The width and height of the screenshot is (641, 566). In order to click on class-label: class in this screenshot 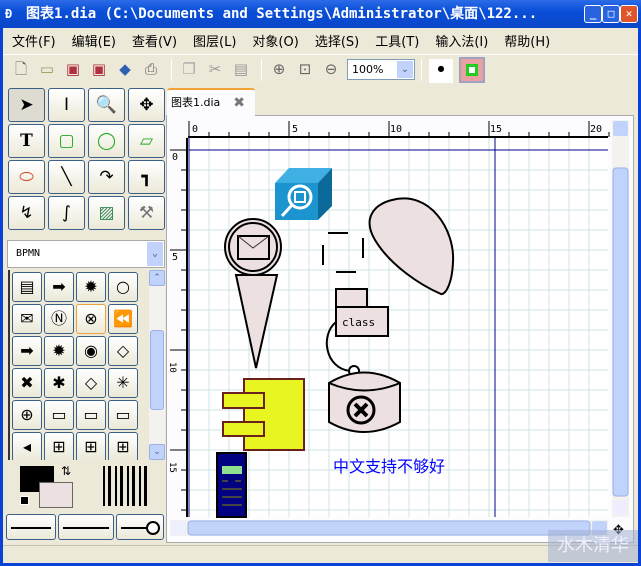, I will do `click(358, 322)`.